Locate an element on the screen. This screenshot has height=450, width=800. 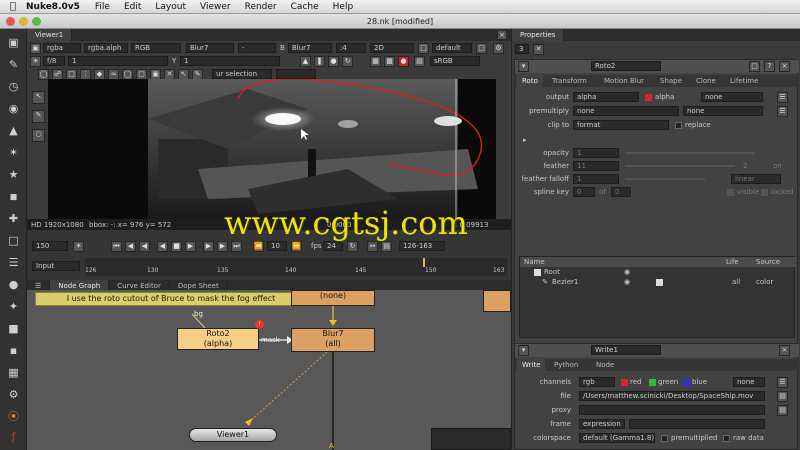
last-frame-icon: ⏭ is located at coordinates (236, 246).